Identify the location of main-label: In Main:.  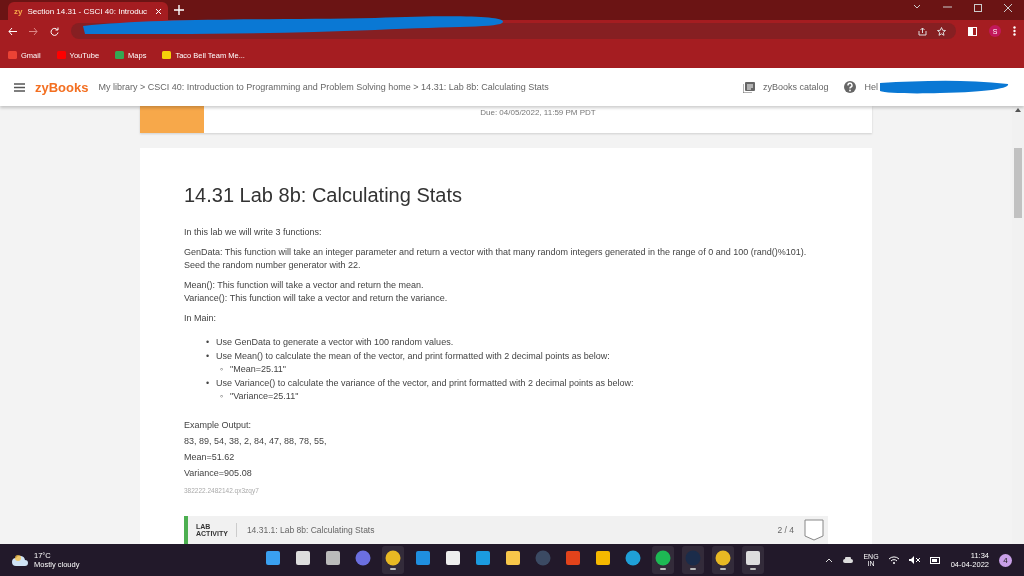
(200, 318).